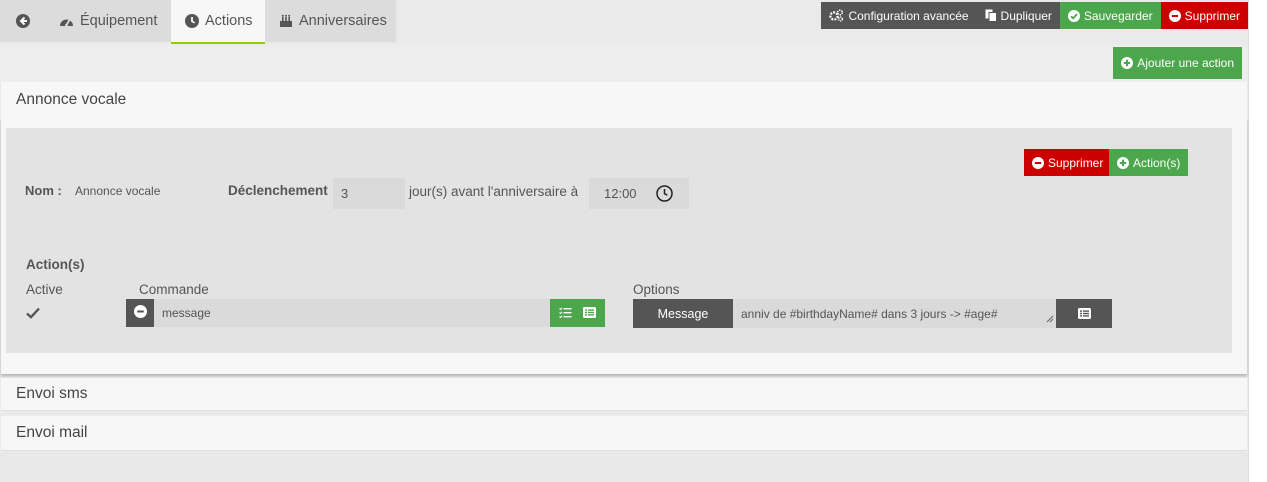 Image resolution: width=1267 pixels, height=482 pixels. I want to click on panel-title: Envoi sms, so click(52, 393).